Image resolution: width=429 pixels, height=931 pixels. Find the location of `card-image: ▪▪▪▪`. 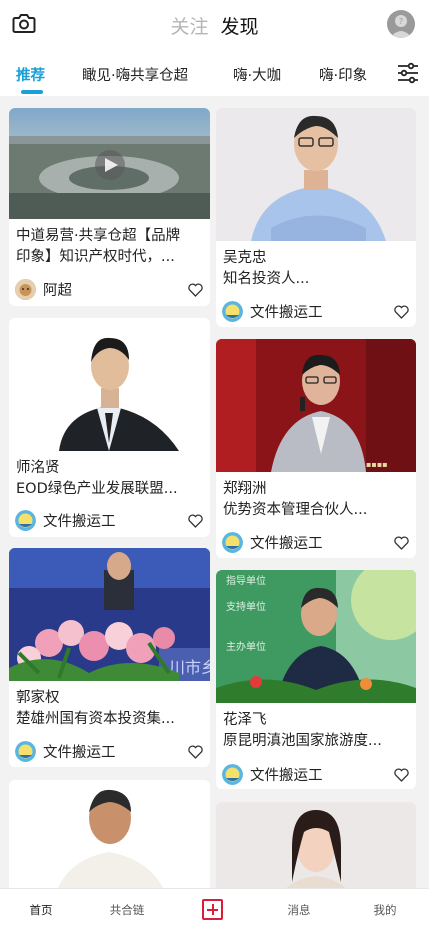

card-image: ▪▪▪▪ is located at coordinates (316, 405).